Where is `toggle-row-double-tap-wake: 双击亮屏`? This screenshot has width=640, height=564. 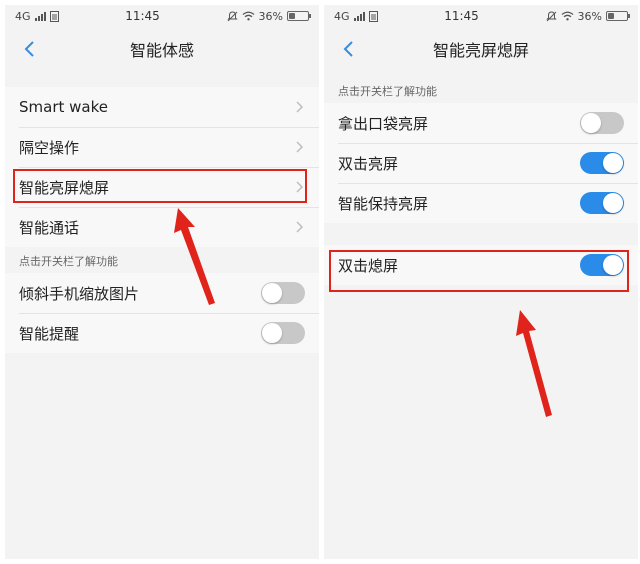
toggle-row-double-tap-wake: 双击亮屏 is located at coordinates (481, 163).